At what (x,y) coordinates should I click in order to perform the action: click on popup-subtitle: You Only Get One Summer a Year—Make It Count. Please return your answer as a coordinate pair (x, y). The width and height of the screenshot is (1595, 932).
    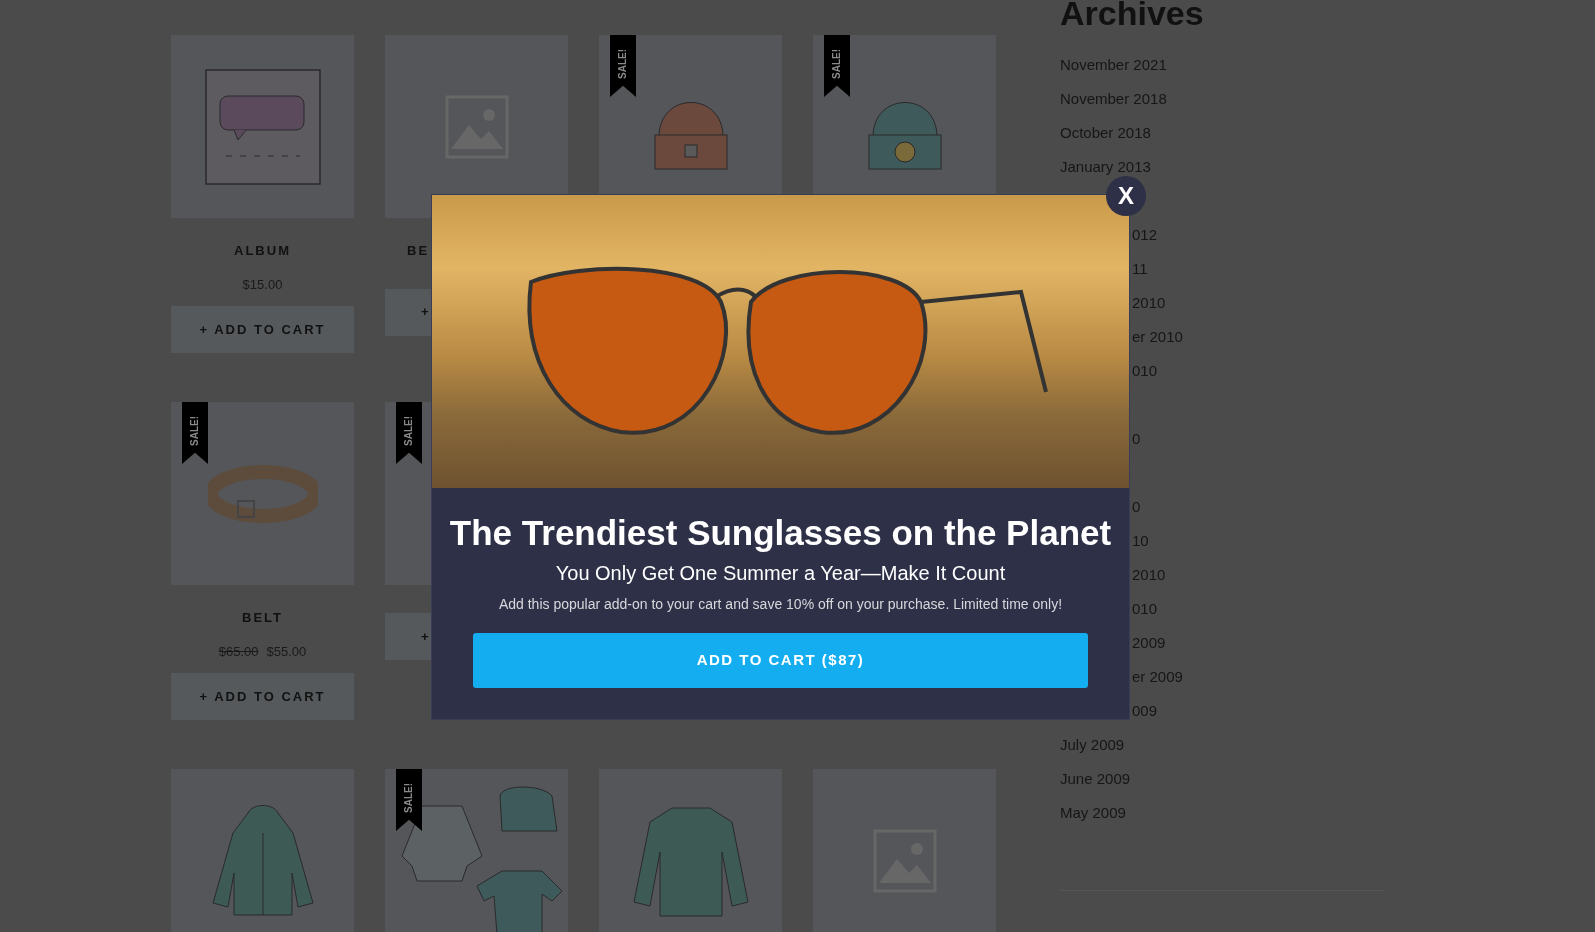
    Looking at the image, I should click on (780, 573).